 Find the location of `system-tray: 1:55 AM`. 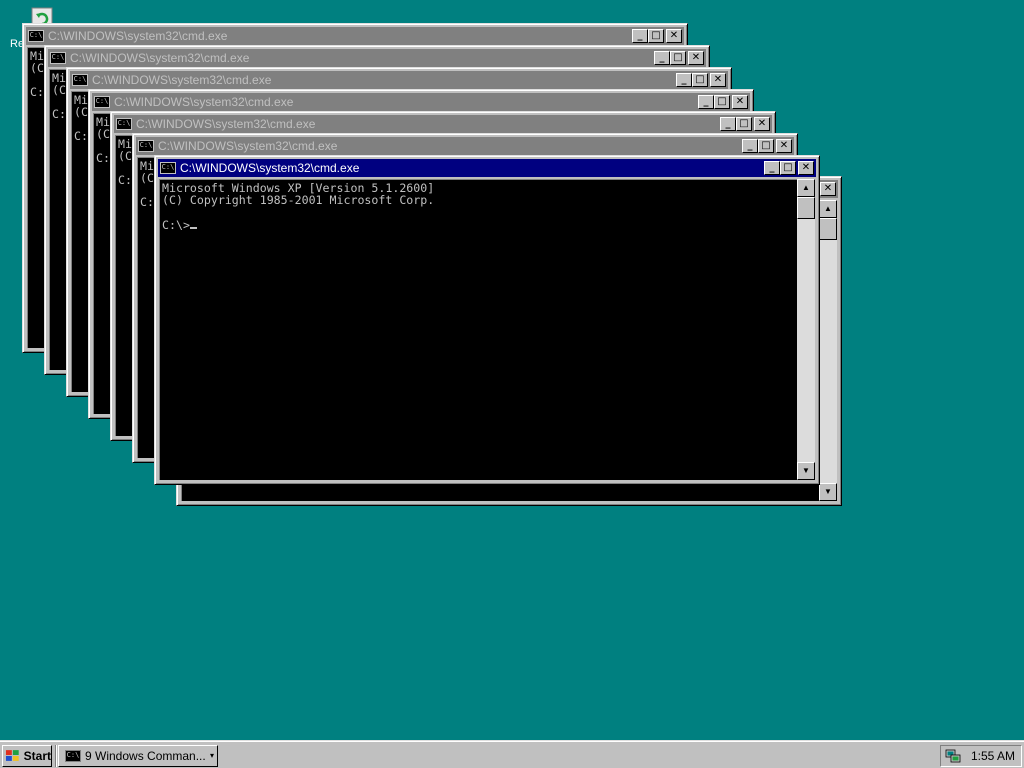

system-tray: 1:55 AM is located at coordinates (981, 756).